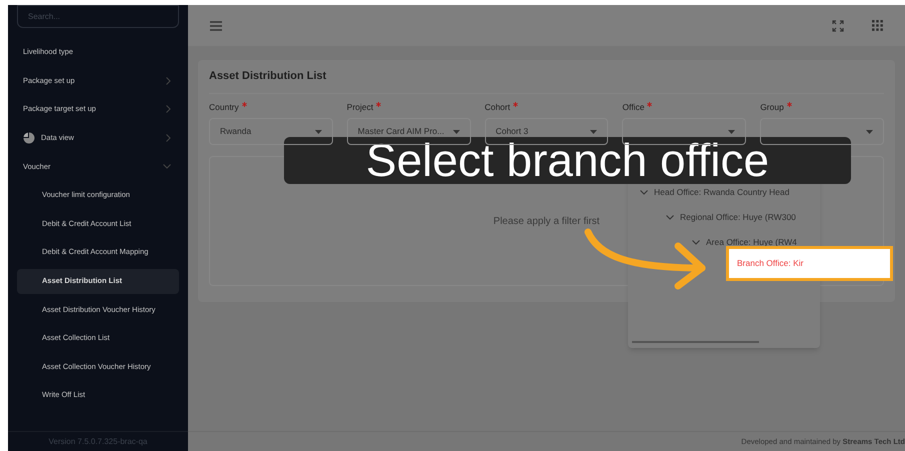 This screenshot has width=905, height=451. What do you see at coordinates (567, 160) in the screenshot?
I see `caption-tooltip: Select branch office` at bounding box center [567, 160].